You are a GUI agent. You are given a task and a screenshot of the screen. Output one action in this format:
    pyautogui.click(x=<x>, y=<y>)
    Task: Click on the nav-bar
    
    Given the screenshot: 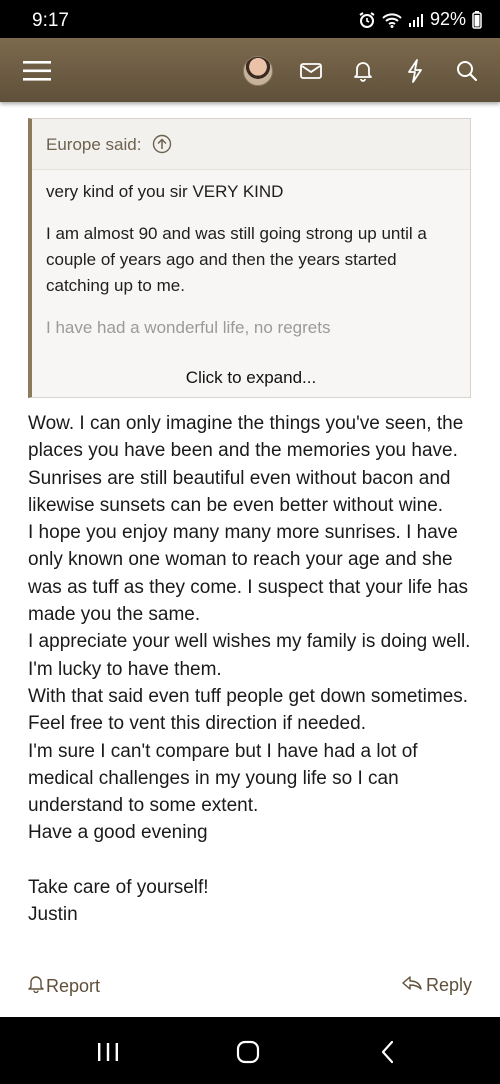 What is the action you would take?
    pyautogui.click(x=250, y=70)
    